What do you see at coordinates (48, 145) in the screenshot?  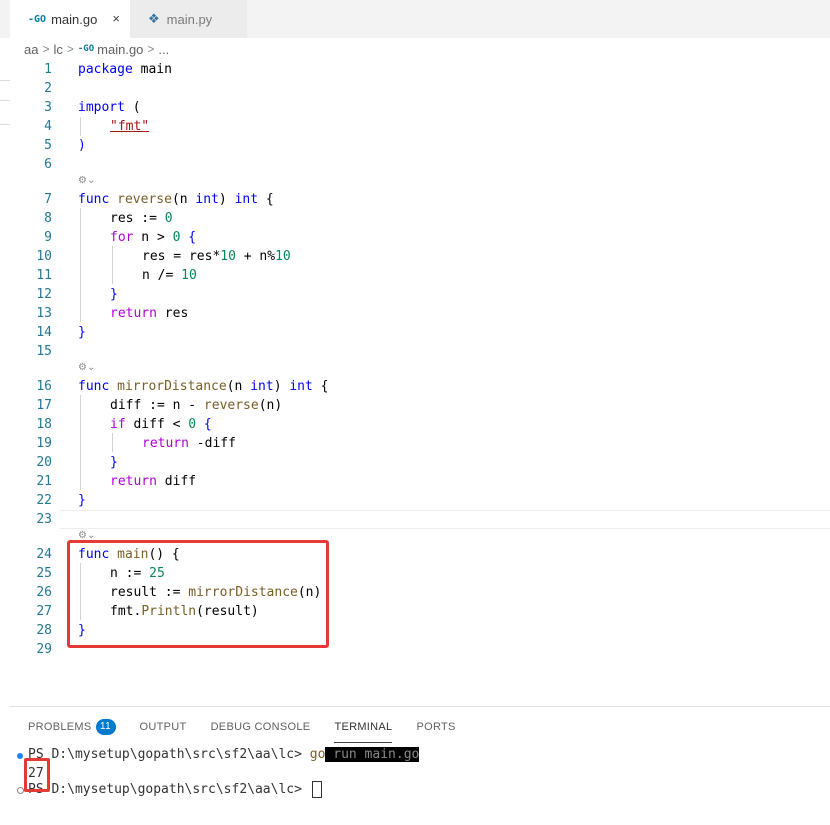 I see `line-number: 5` at bounding box center [48, 145].